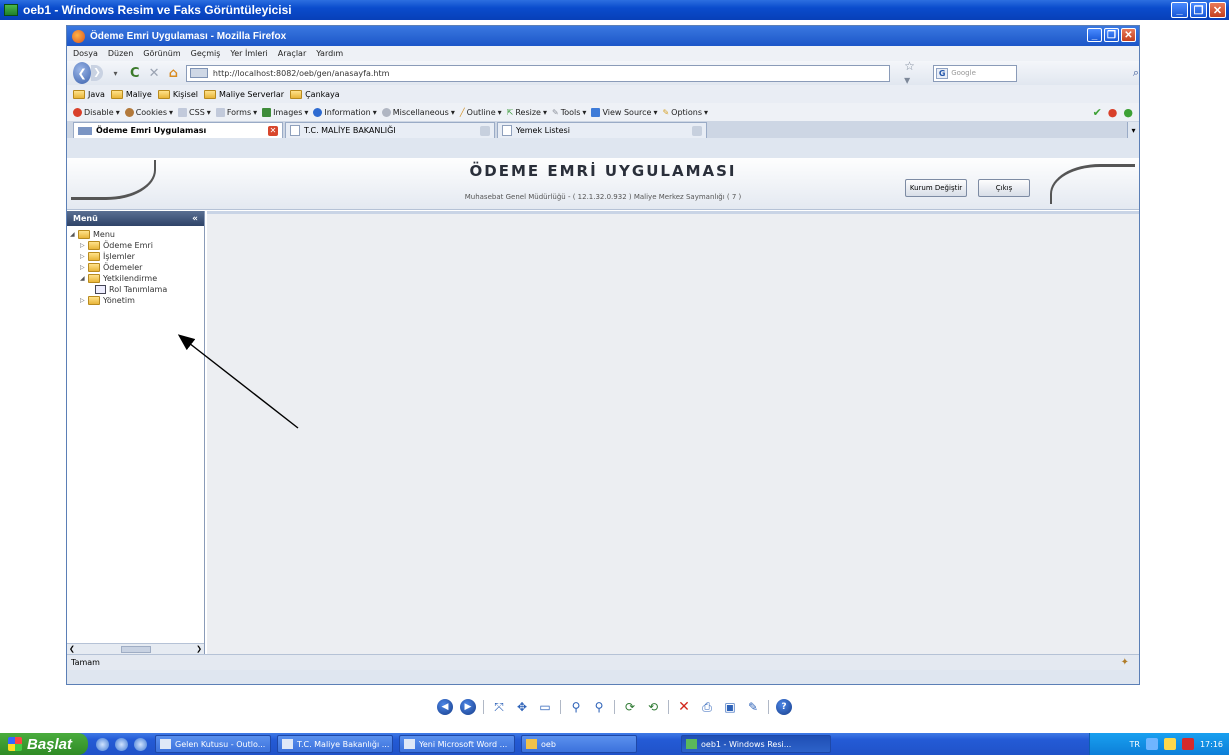 Image resolution: width=1229 pixels, height=755 pixels. I want to click on firefox-quicklaunch-icon, so click(121, 744).